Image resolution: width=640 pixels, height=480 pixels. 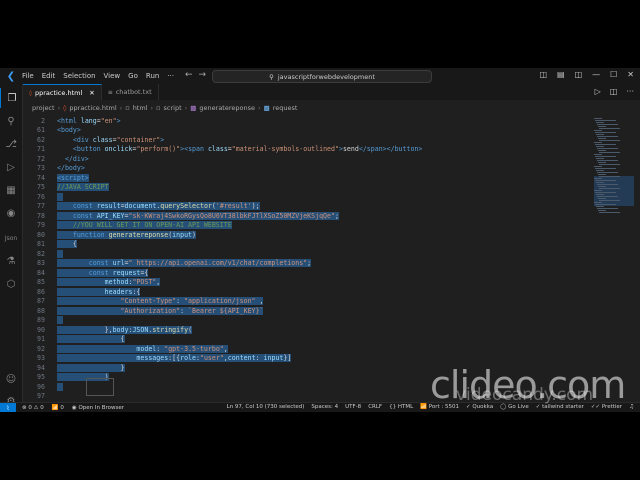 What do you see at coordinates (11, 261) in the screenshot?
I see `test-icon: ⚗` at bounding box center [11, 261].